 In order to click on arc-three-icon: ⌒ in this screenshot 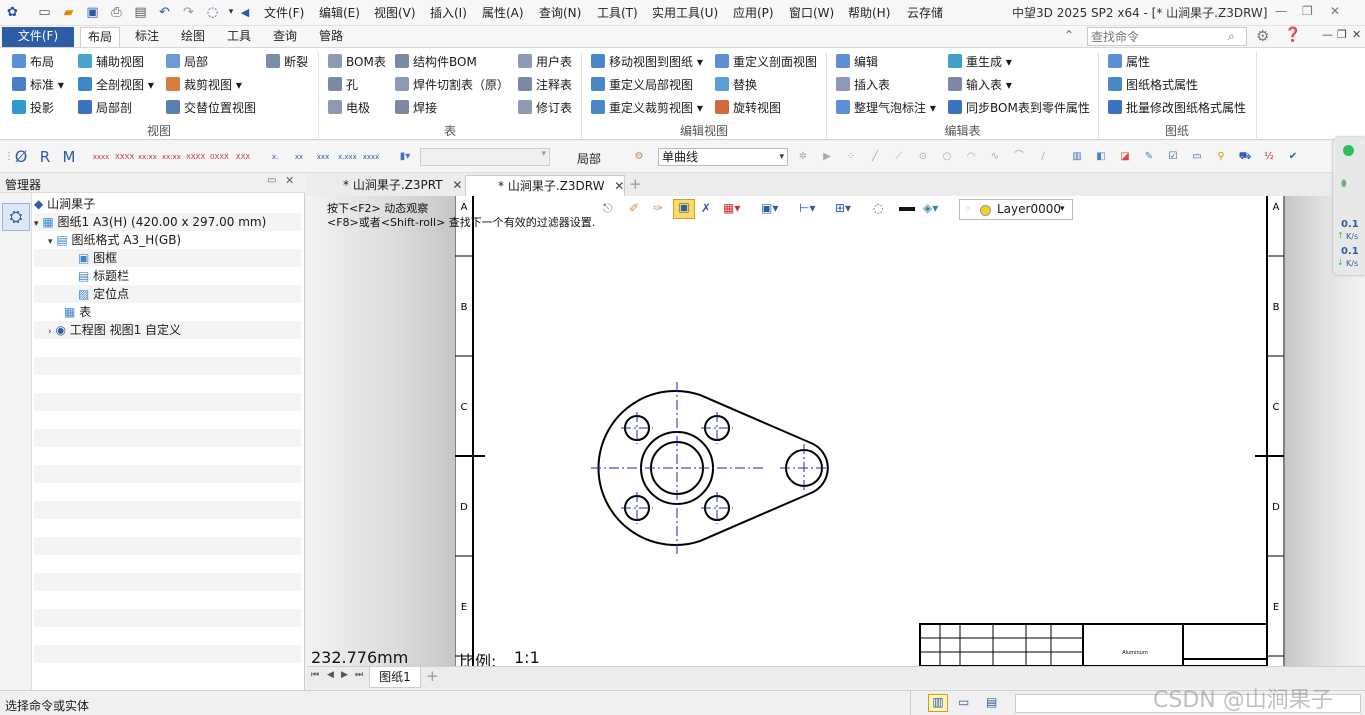, I will do `click(1019, 157)`.